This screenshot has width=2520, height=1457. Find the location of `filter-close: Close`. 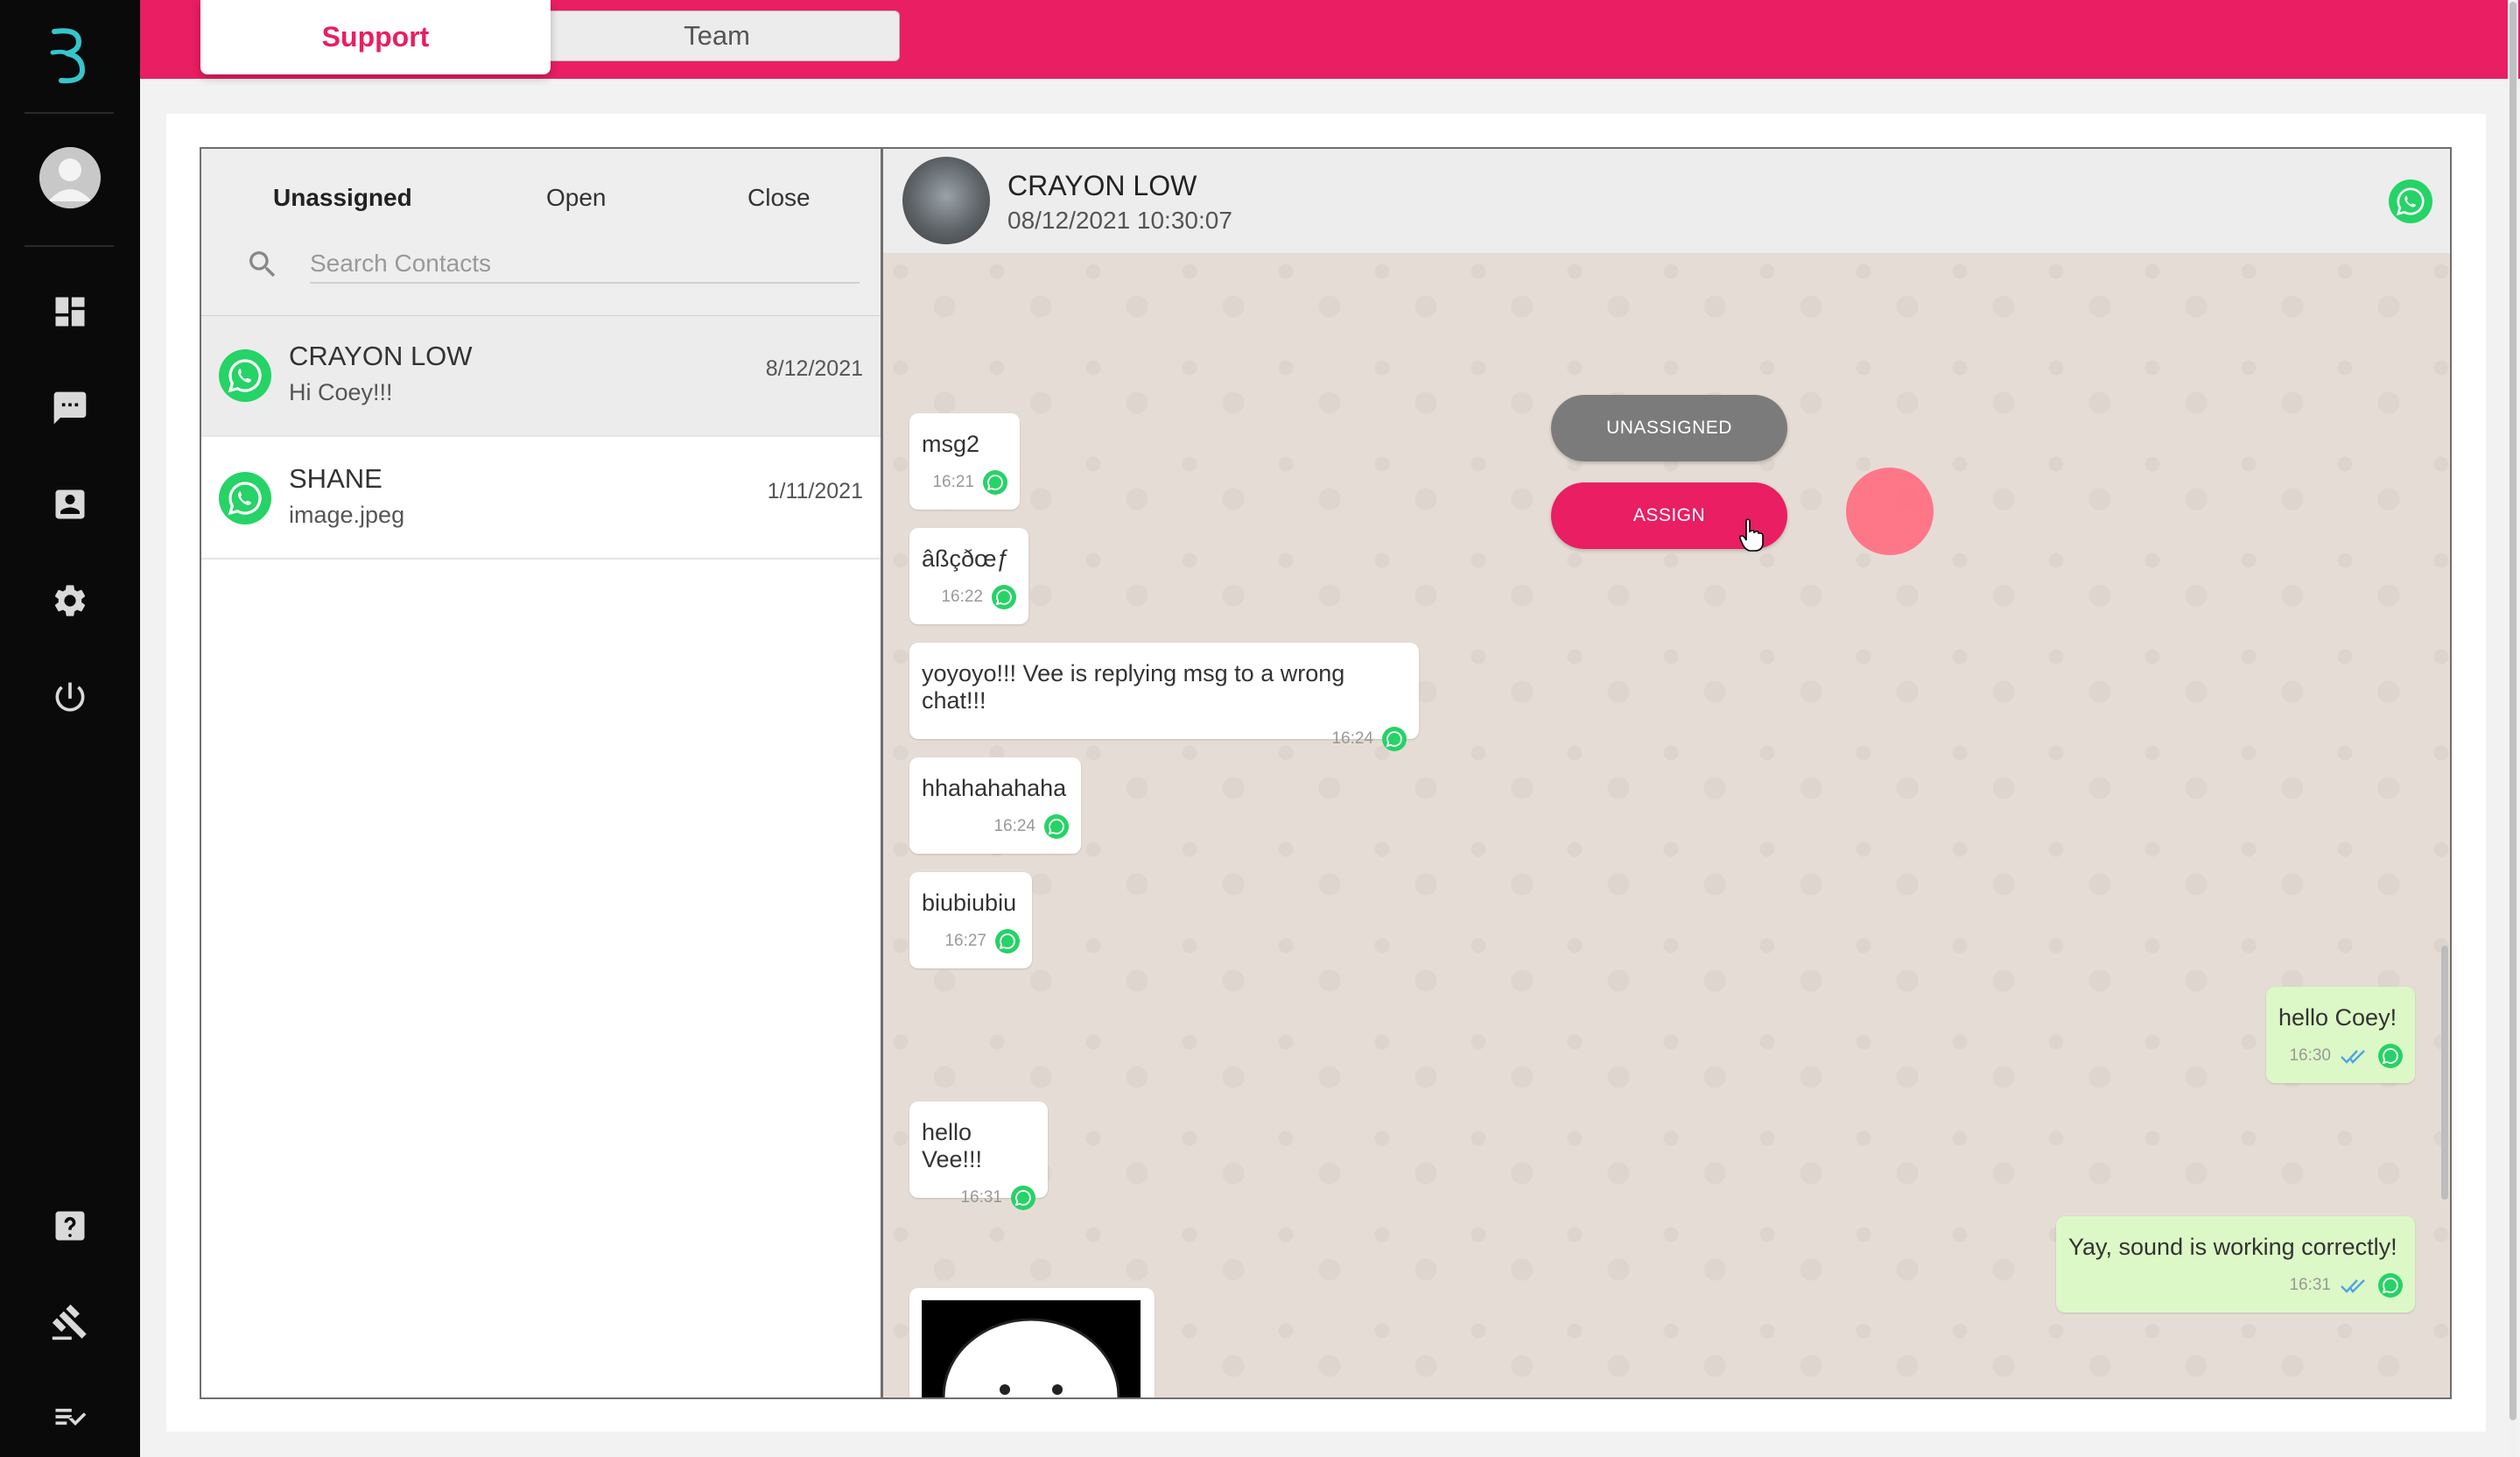

filter-close: Close is located at coordinates (779, 198).